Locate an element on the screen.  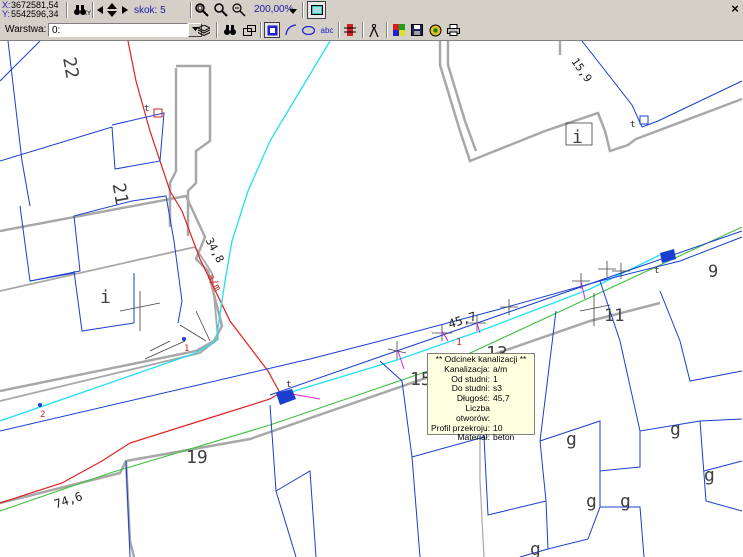
tie-number-1: 1 is located at coordinates (459, 342).